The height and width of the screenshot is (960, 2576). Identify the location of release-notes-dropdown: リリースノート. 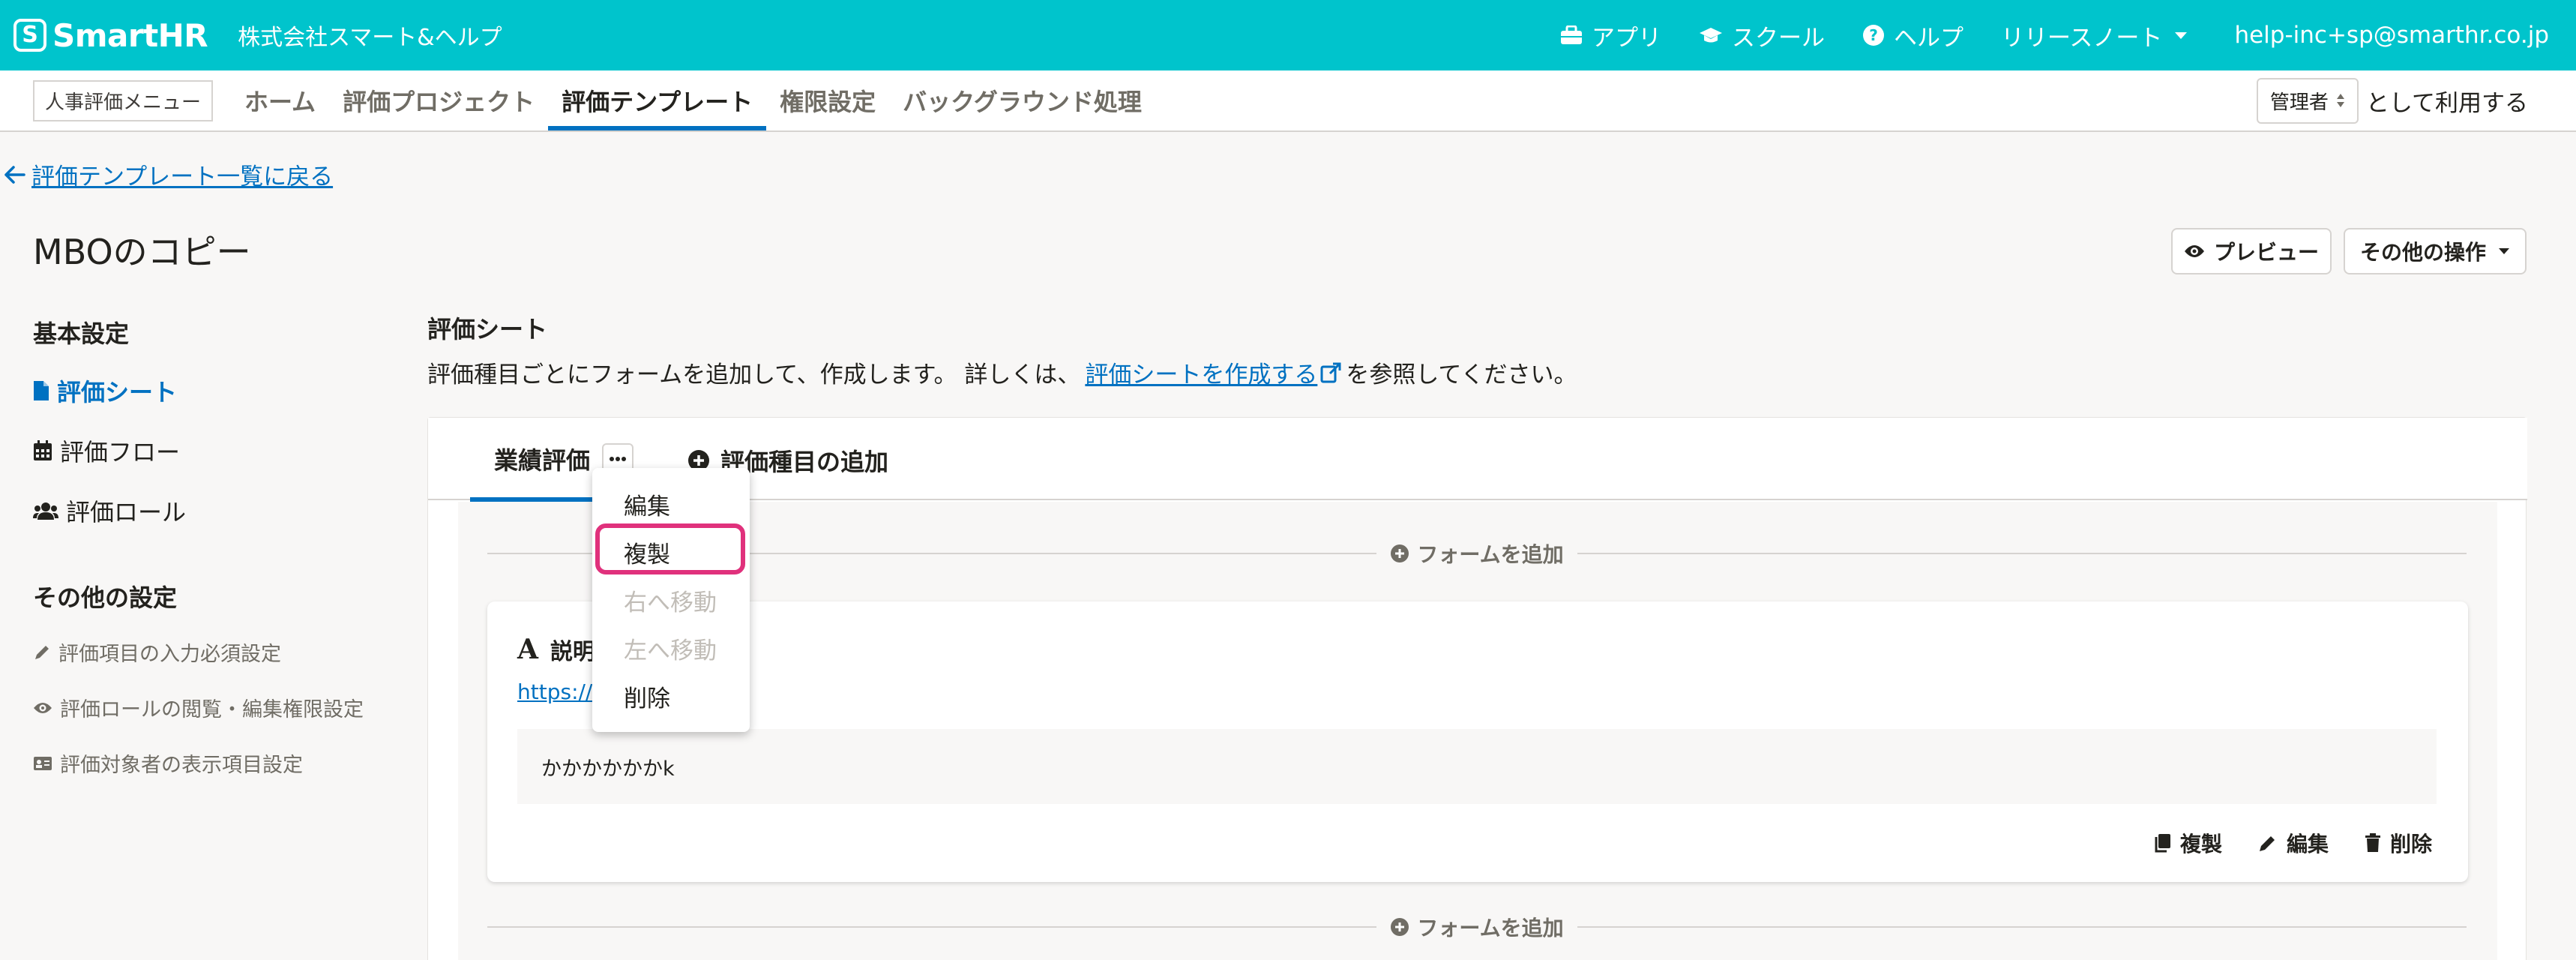
(2099, 35).